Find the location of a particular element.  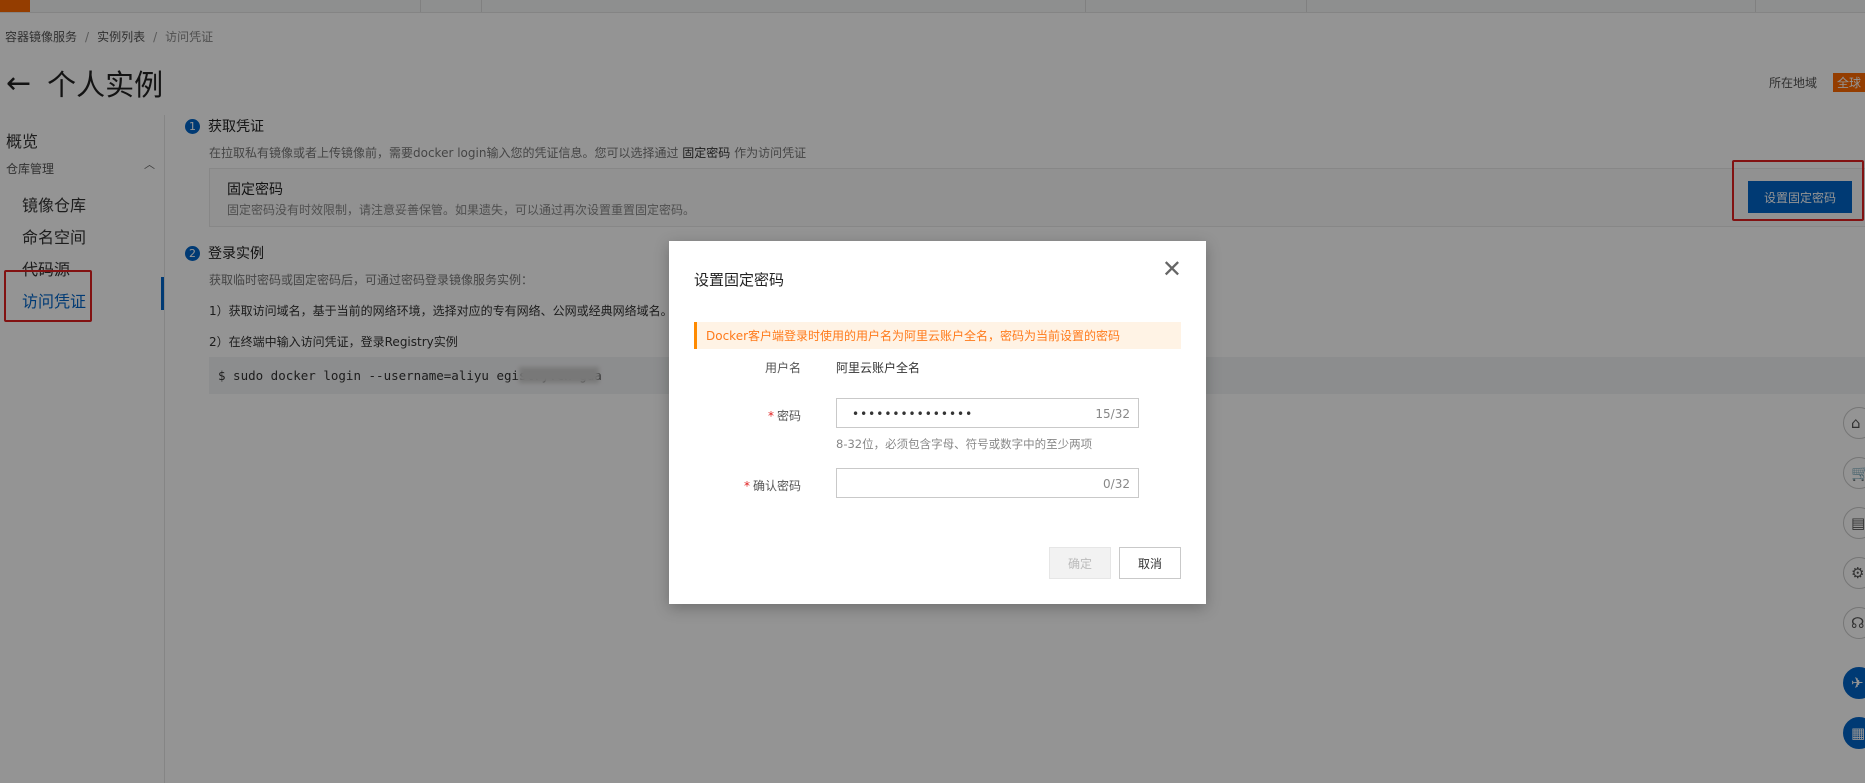

close-icon: ✕ is located at coordinates (1172, 269).